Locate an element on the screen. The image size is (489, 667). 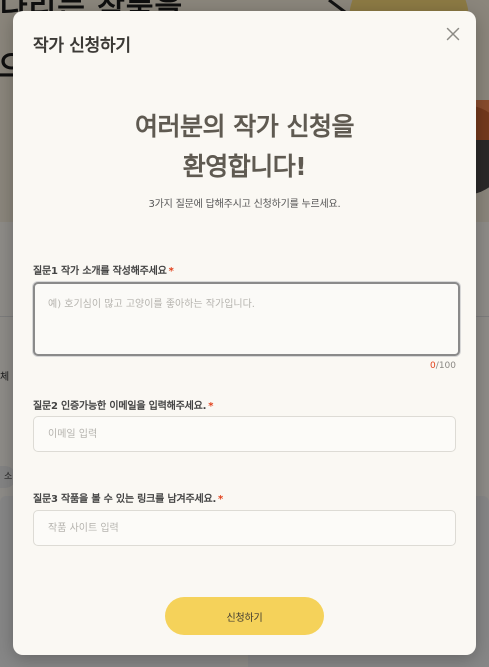
welcome-heading: 여러분의 작가 신청을 환영합니다! is located at coordinates (244, 147).